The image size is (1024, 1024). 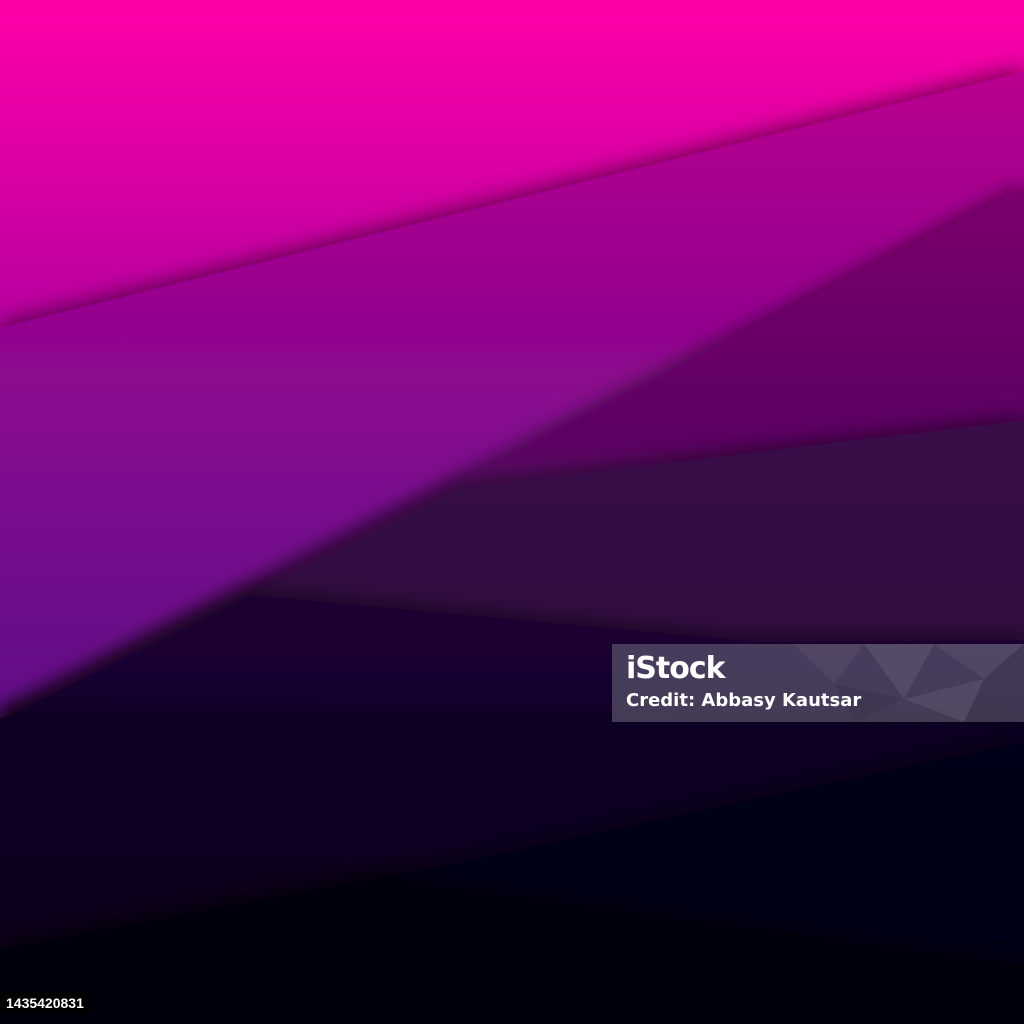 What do you see at coordinates (818, 683) in the screenshot?
I see `stock-watermark: iStock Credit: Abbasy Kautsar` at bounding box center [818, 683].